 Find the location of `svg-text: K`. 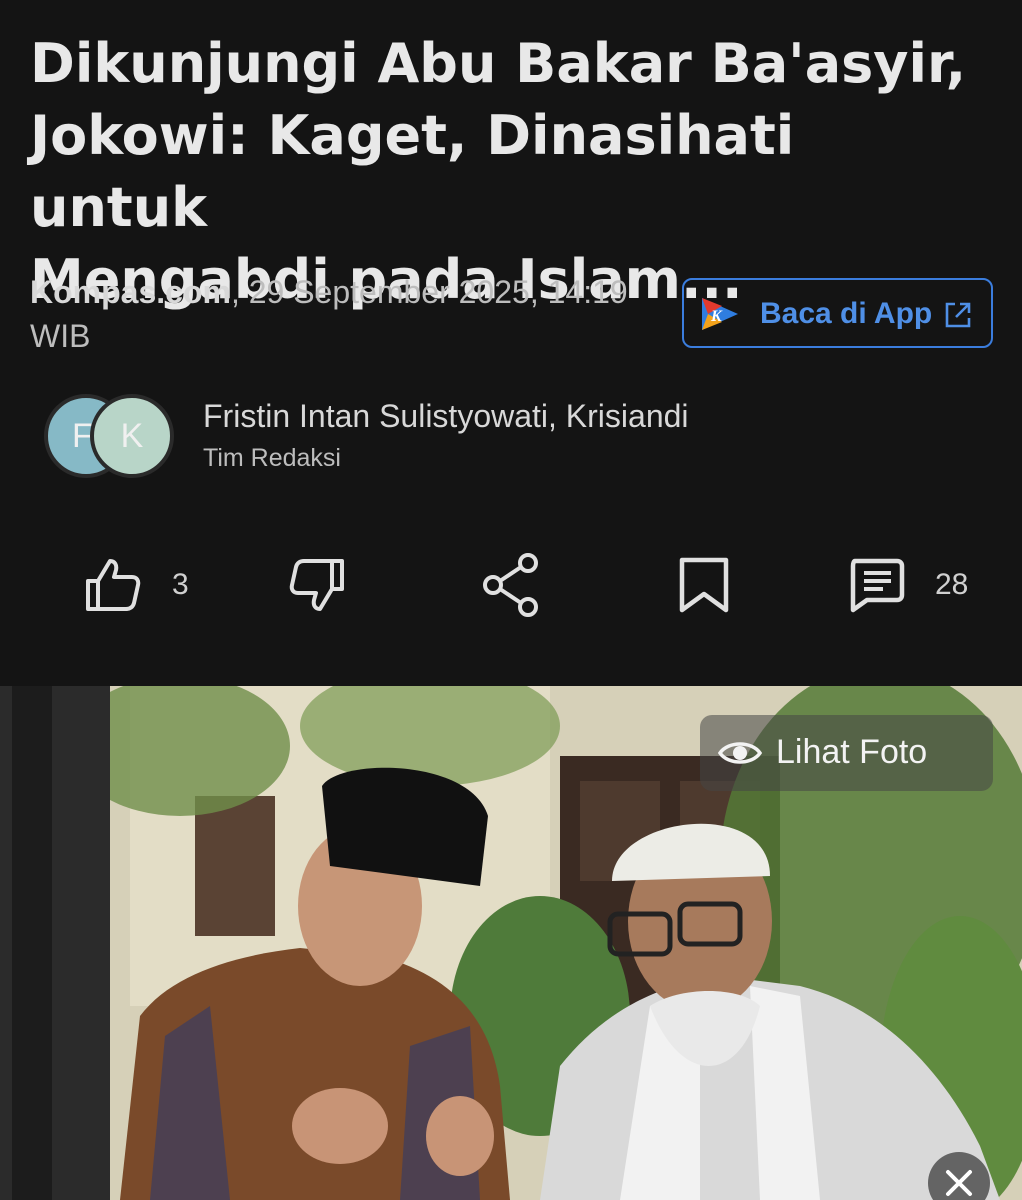

svg-text: K is located at coordinates (716, 316).